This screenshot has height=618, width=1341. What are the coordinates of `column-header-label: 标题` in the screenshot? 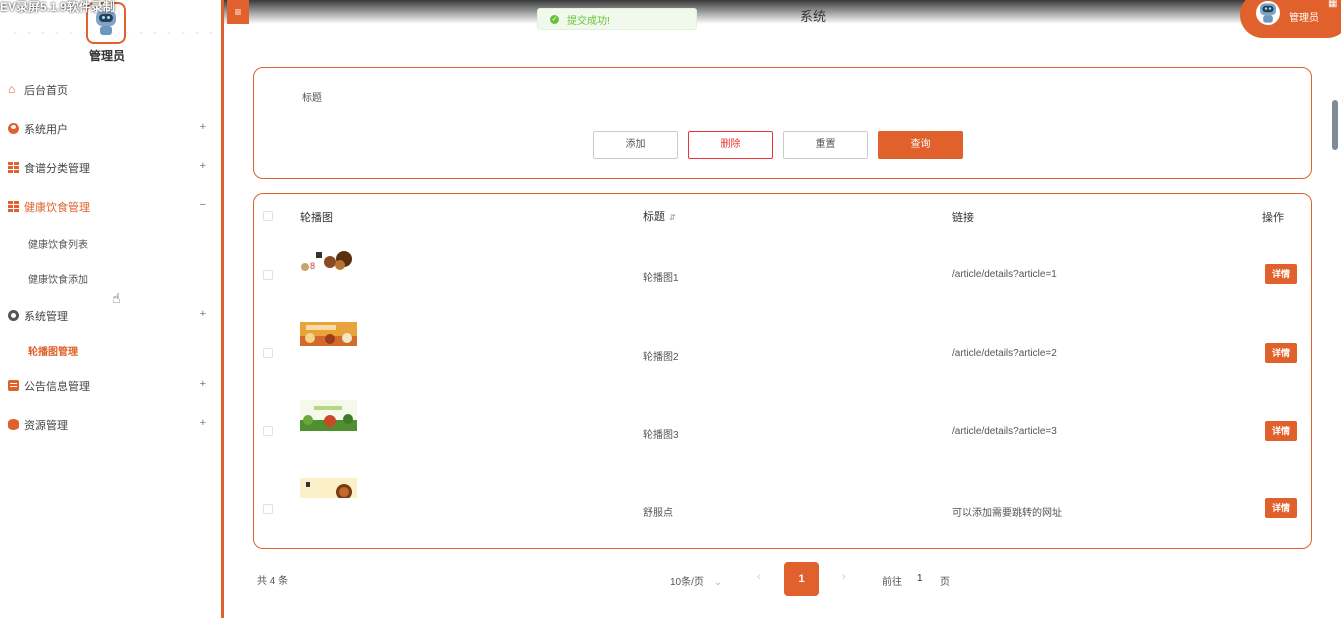 It's located at (654, 217).